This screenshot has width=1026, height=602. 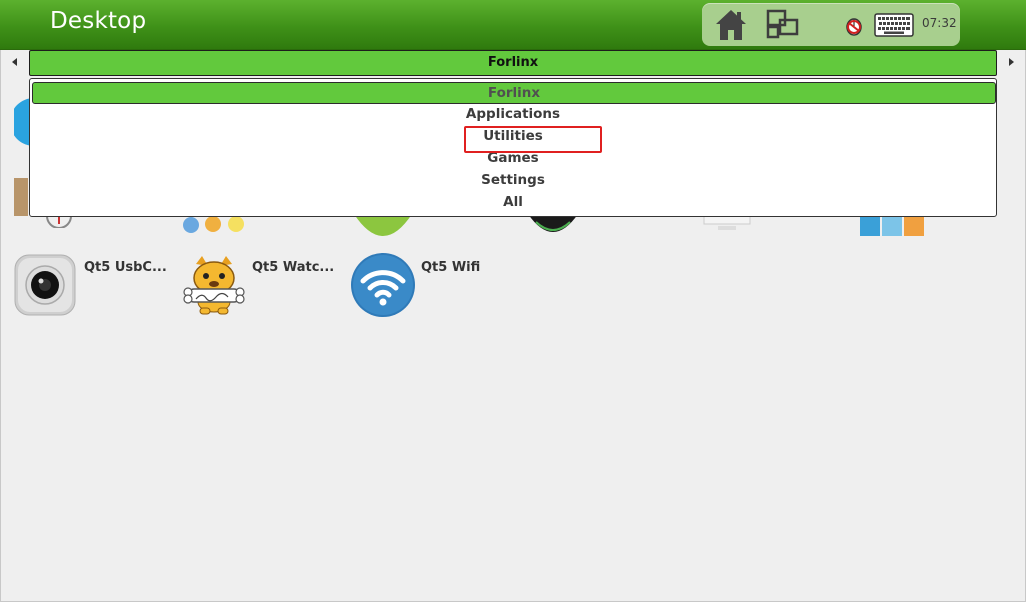 I want to click on clock: 07:32, so click(x=939, y=23).